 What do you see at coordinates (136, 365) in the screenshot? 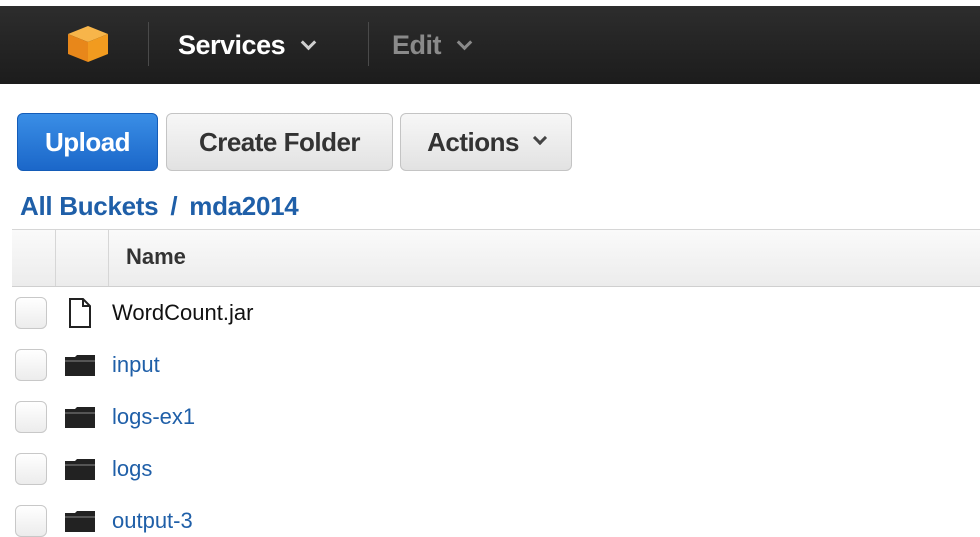
I see `folder-link: input` at bounding box center [136, 365].